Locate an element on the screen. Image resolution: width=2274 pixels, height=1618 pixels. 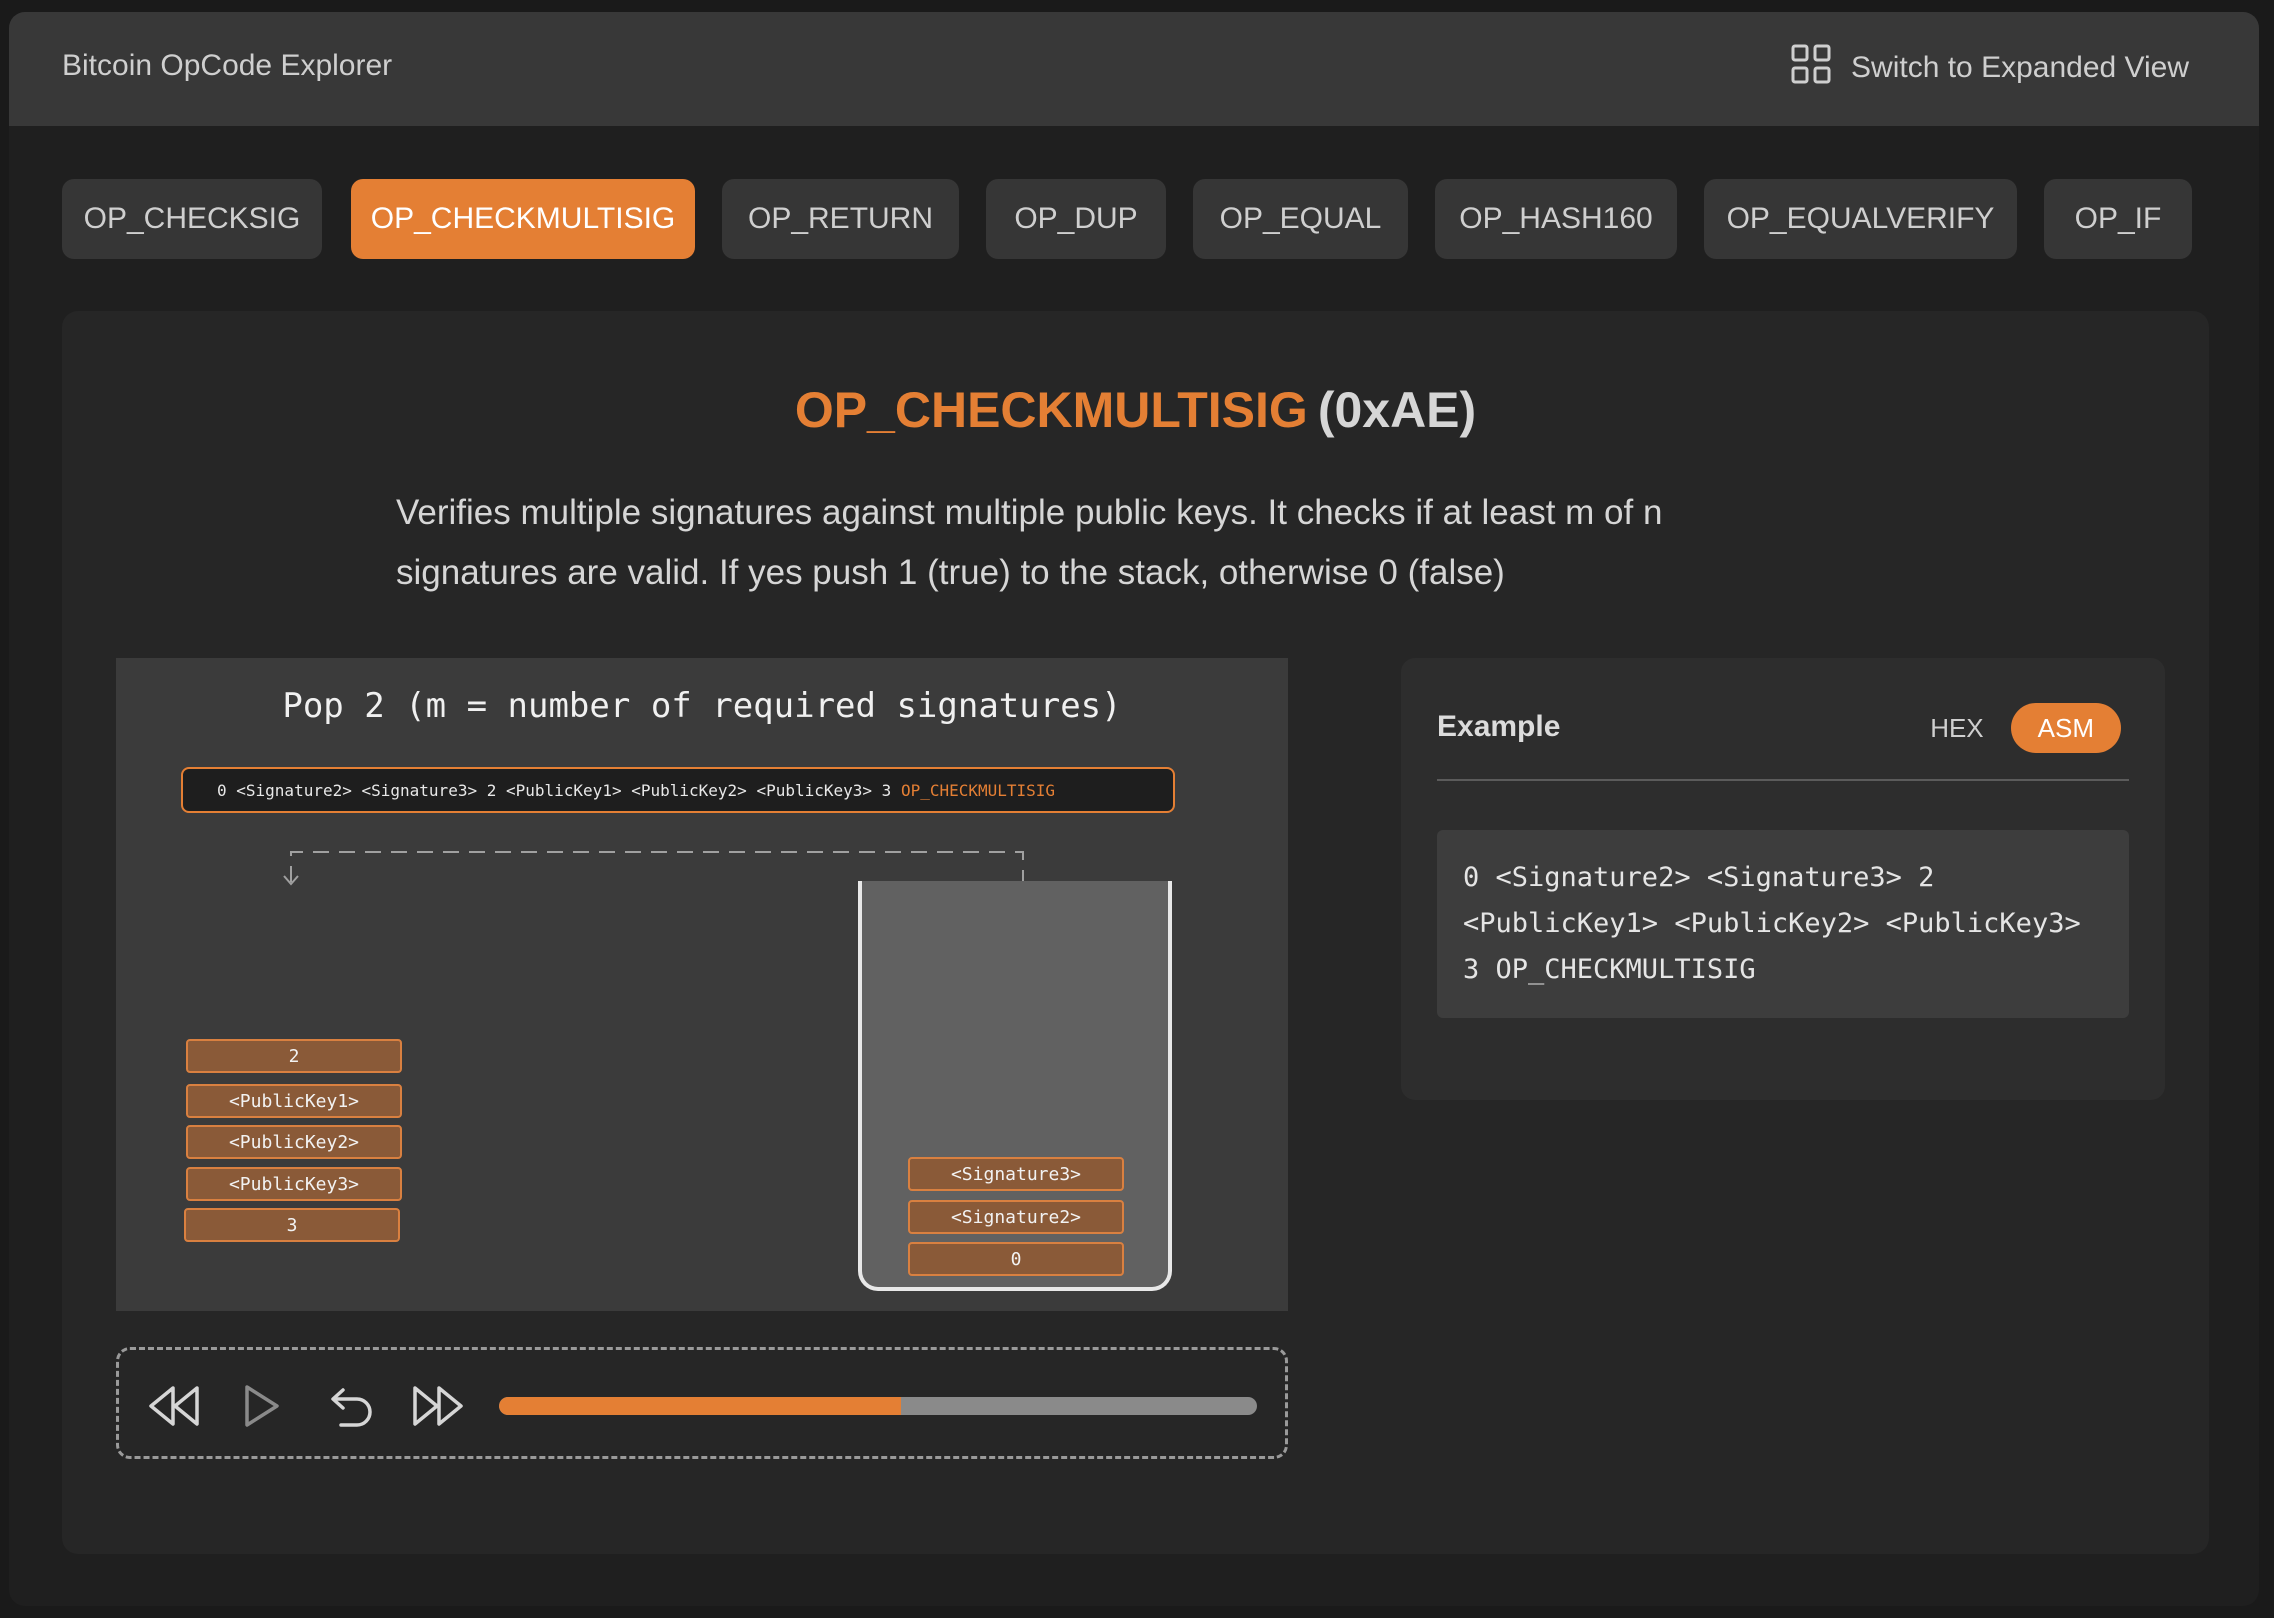
progress-bar is located at coordinates (878, 1406).